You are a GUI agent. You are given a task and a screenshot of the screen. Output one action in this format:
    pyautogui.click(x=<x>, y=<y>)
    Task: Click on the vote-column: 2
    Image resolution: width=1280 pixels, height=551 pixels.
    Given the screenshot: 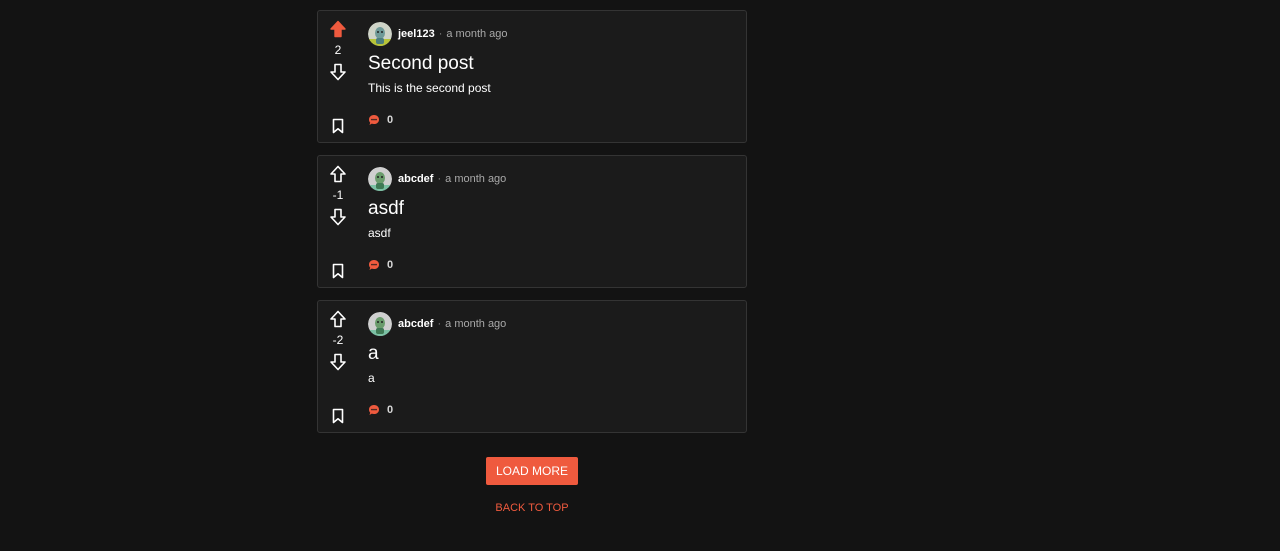 What is the action you would take?
    pyautogui.click(x=338, y=76)
    